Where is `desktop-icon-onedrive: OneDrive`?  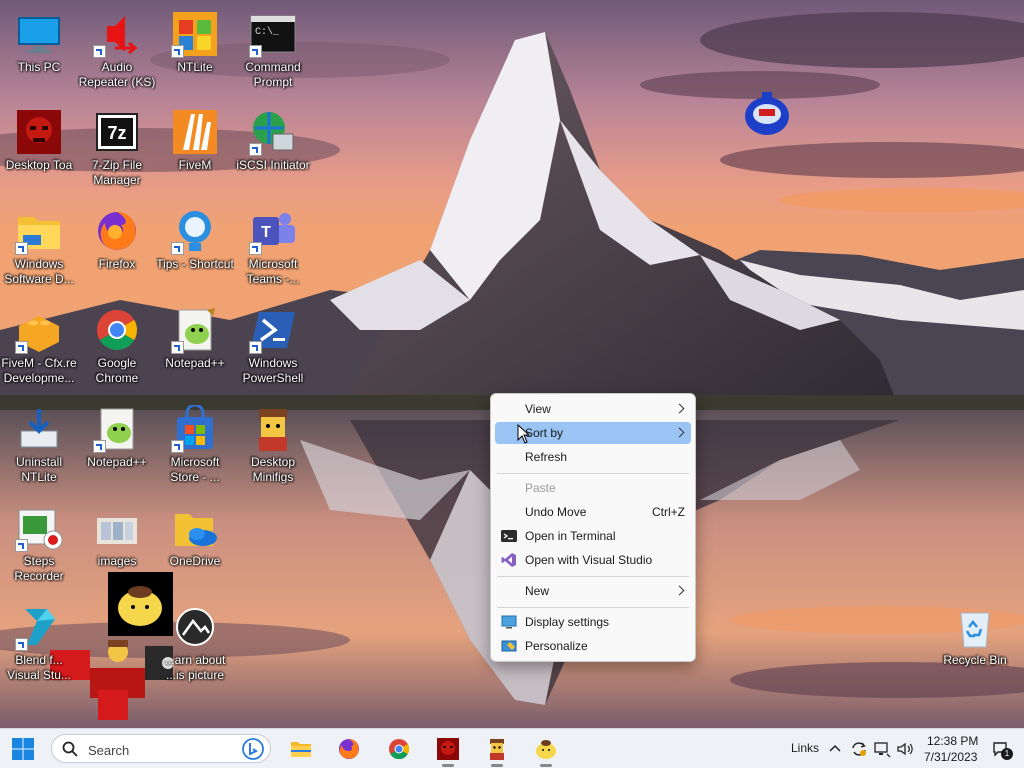
desktop-icon-onedrive: OneDrive is located at coordinates (195, 543).